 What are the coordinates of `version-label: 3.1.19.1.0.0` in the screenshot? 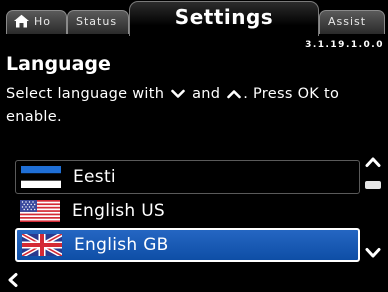 It's located at (344, 45).